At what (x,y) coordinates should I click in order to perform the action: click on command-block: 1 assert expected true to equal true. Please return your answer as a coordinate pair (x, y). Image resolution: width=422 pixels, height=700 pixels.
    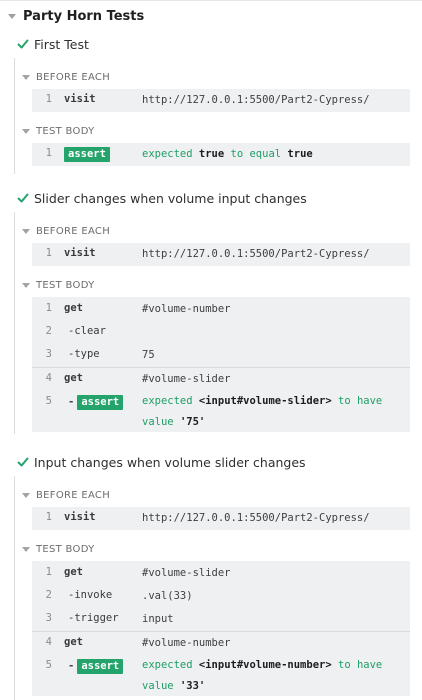
    Looking at the image, I should click on (221, 154).